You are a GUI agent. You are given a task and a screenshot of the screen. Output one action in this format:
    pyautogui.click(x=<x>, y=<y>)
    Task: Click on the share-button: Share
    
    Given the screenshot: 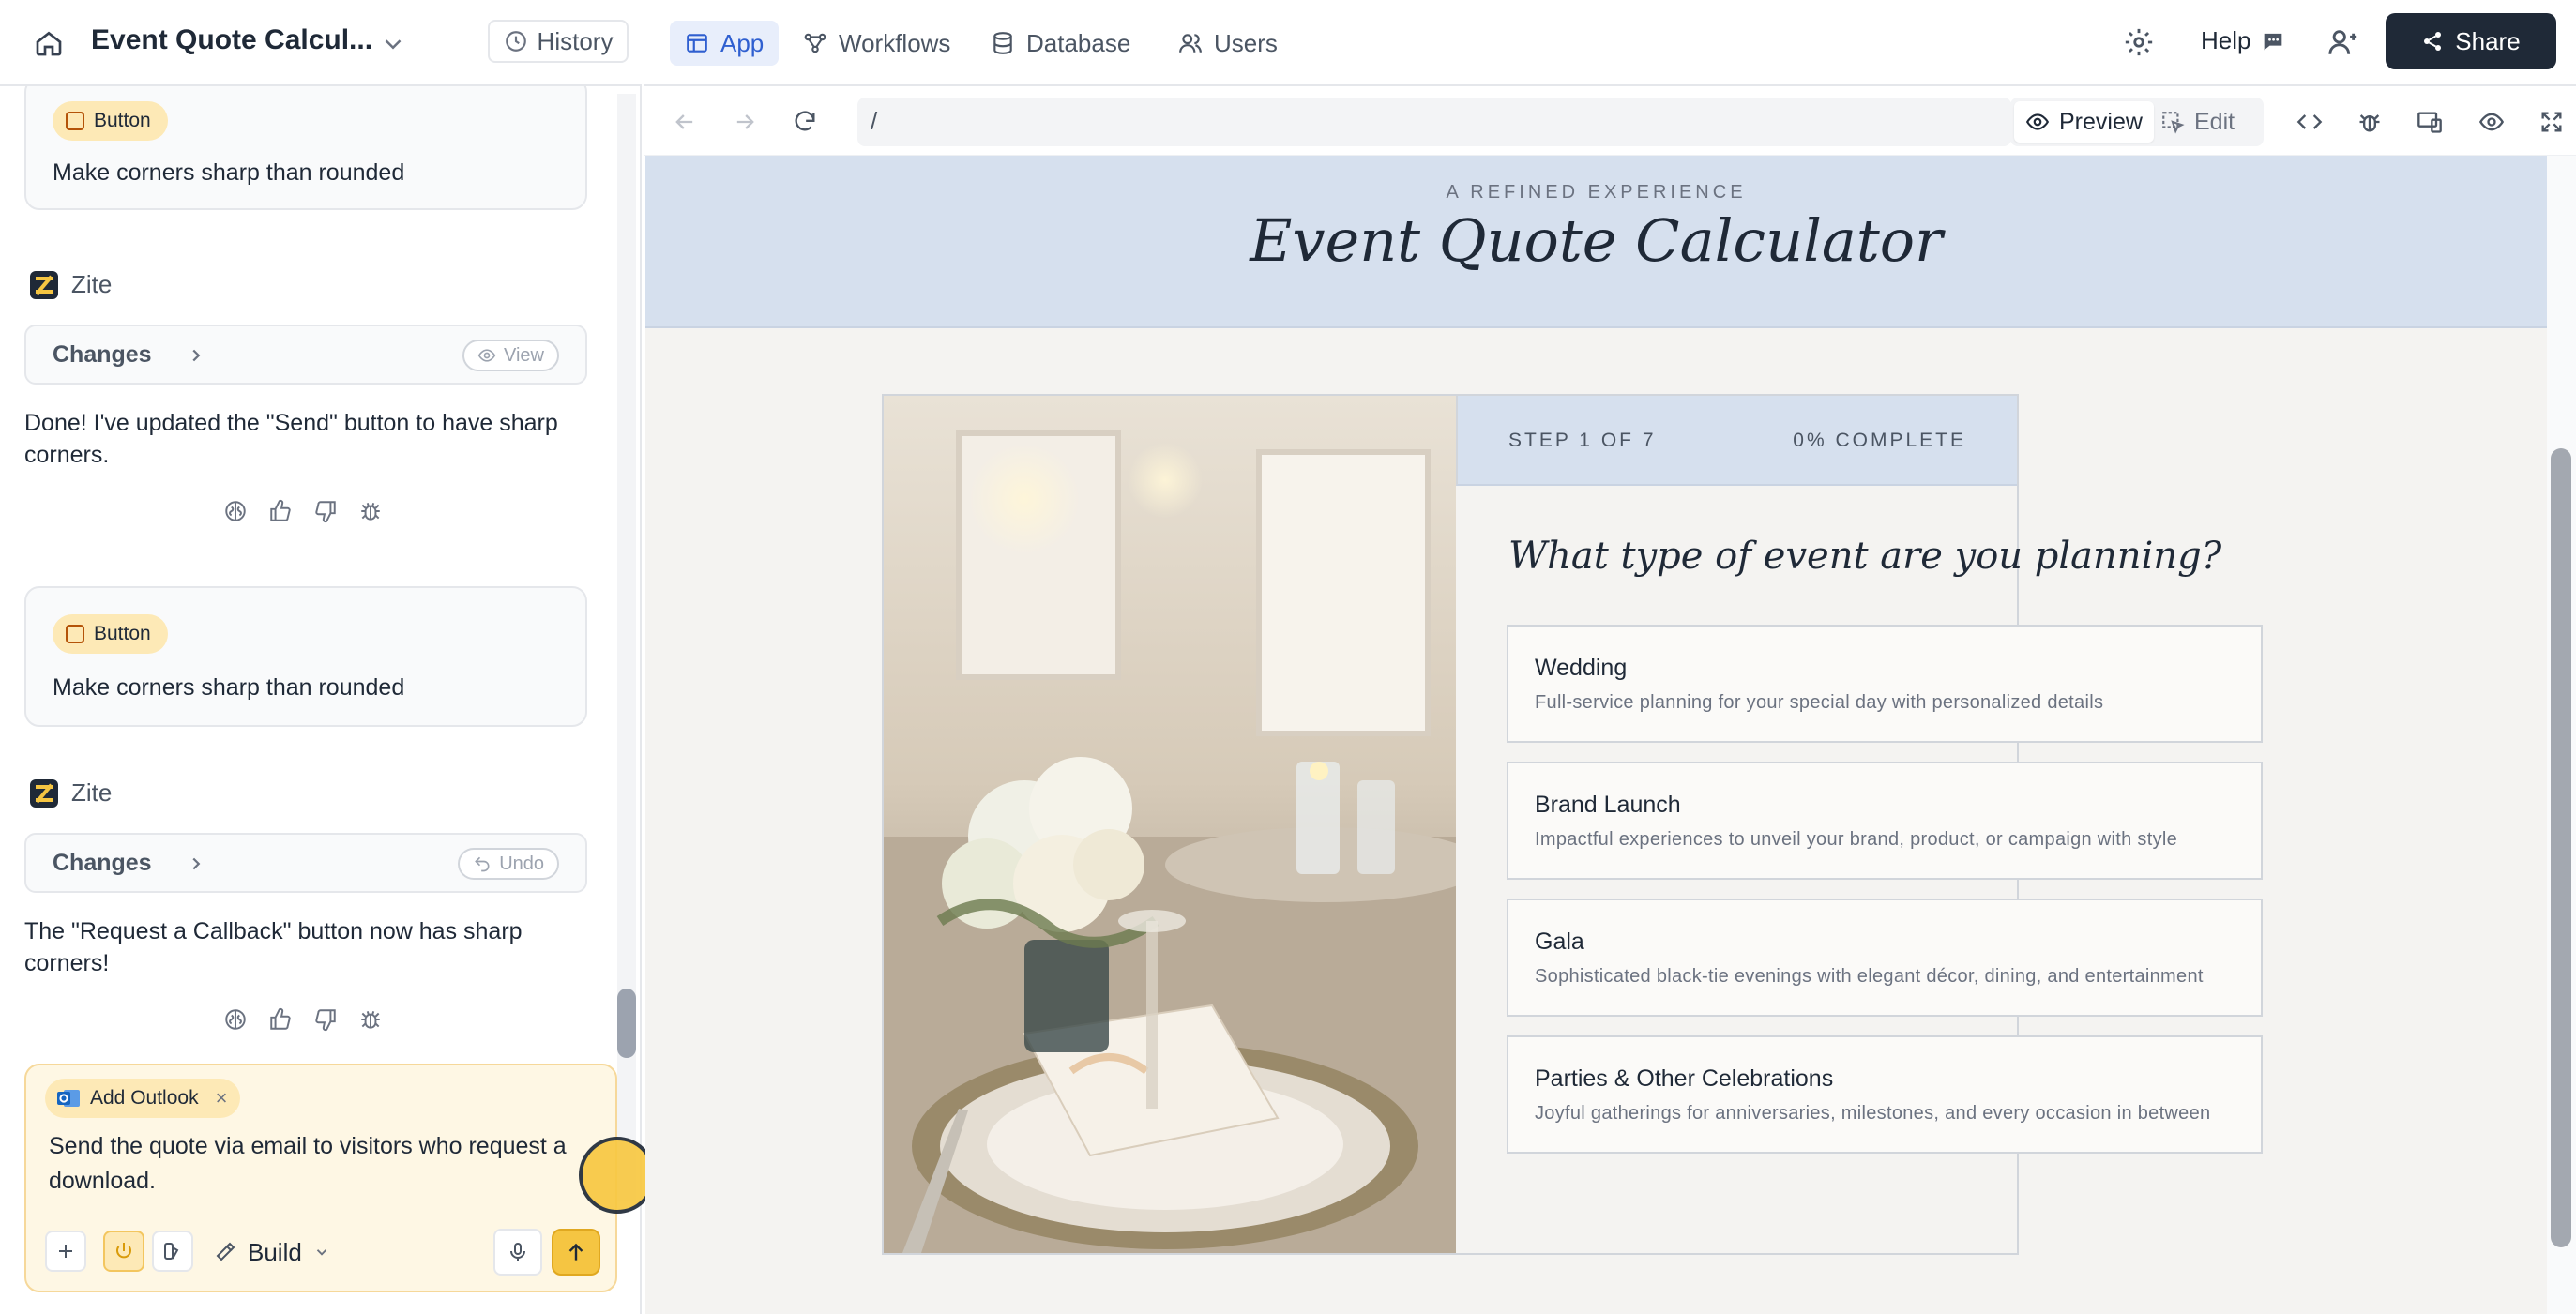 What is the action you would take?
    pyautogui.click(x=2471, y=41)
    